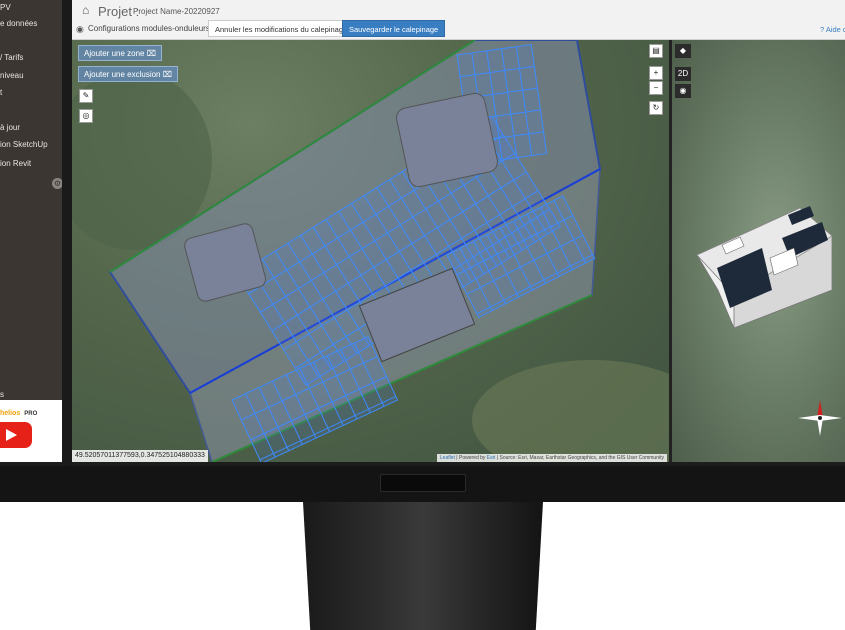  What do you see at coordinates (10, 127) in the screenshot?
I see `sidebar-item-mise-a-jour: à jour` at bounding box center [10, 127].